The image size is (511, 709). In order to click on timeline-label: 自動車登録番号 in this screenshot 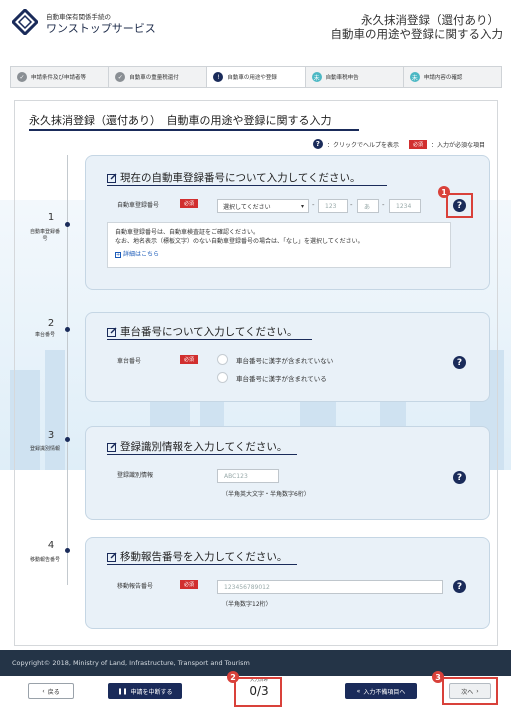, I will do `click(45, 235)`.